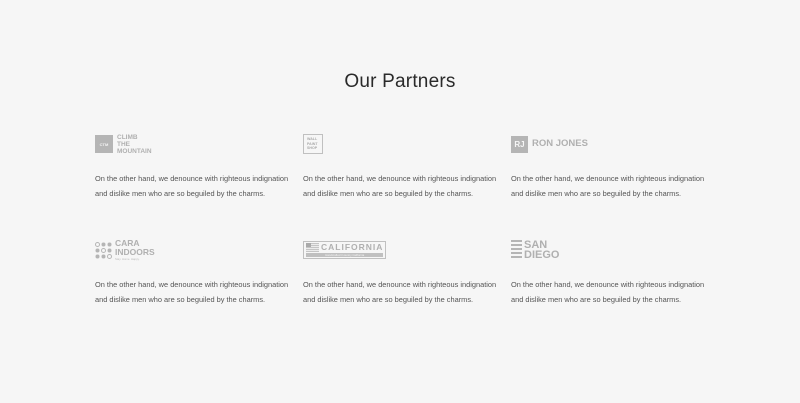 This screenshot has width=800, height=403. I want to click on flag-icon, so click(312, 247).